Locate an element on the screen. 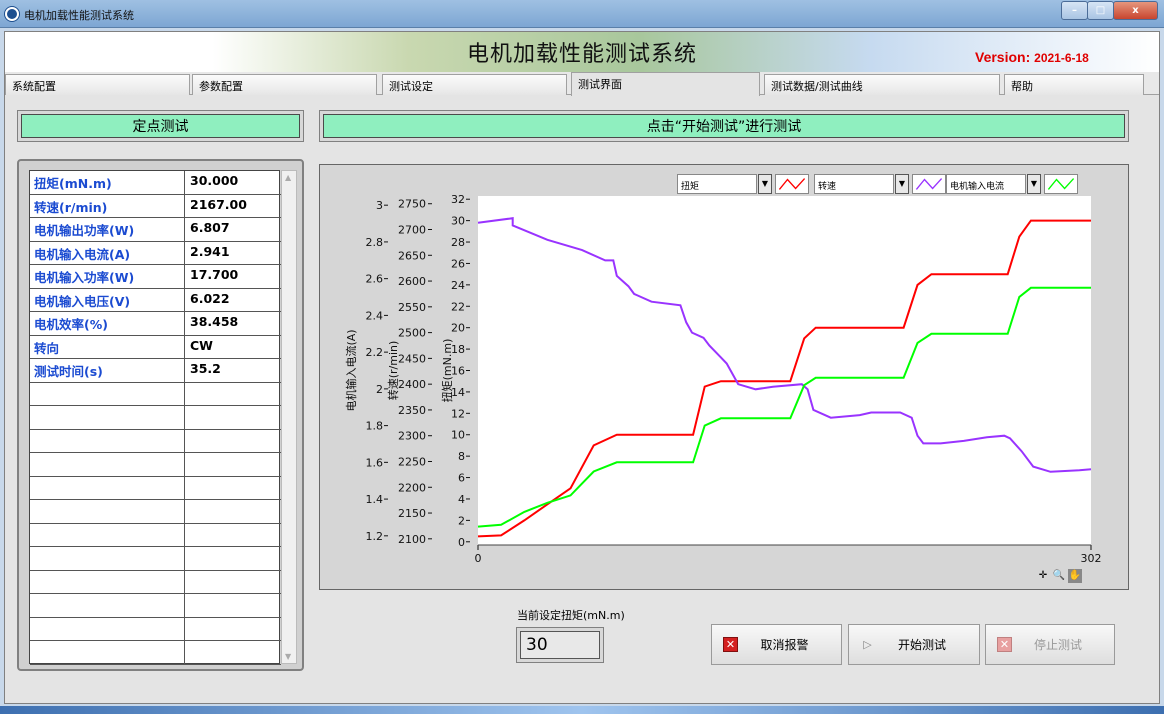 Image resolution: width=1164 pixels, height=714 pixels. table-row: 电机输入功率(W) 17.700 is located at coordinates (155, 277).